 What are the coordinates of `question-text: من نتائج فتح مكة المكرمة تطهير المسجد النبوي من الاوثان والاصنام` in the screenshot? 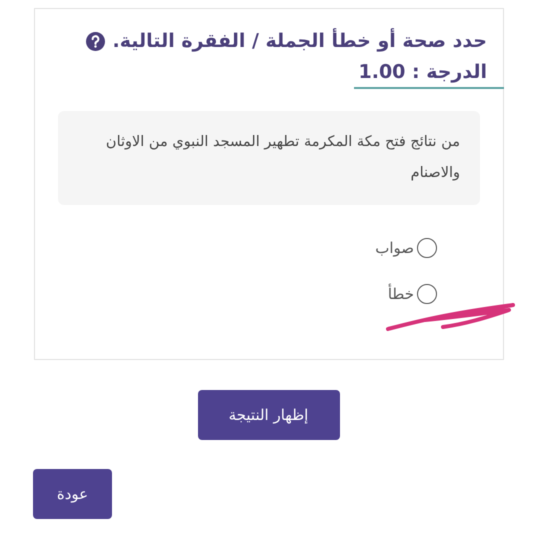 It's located at (269, 158).